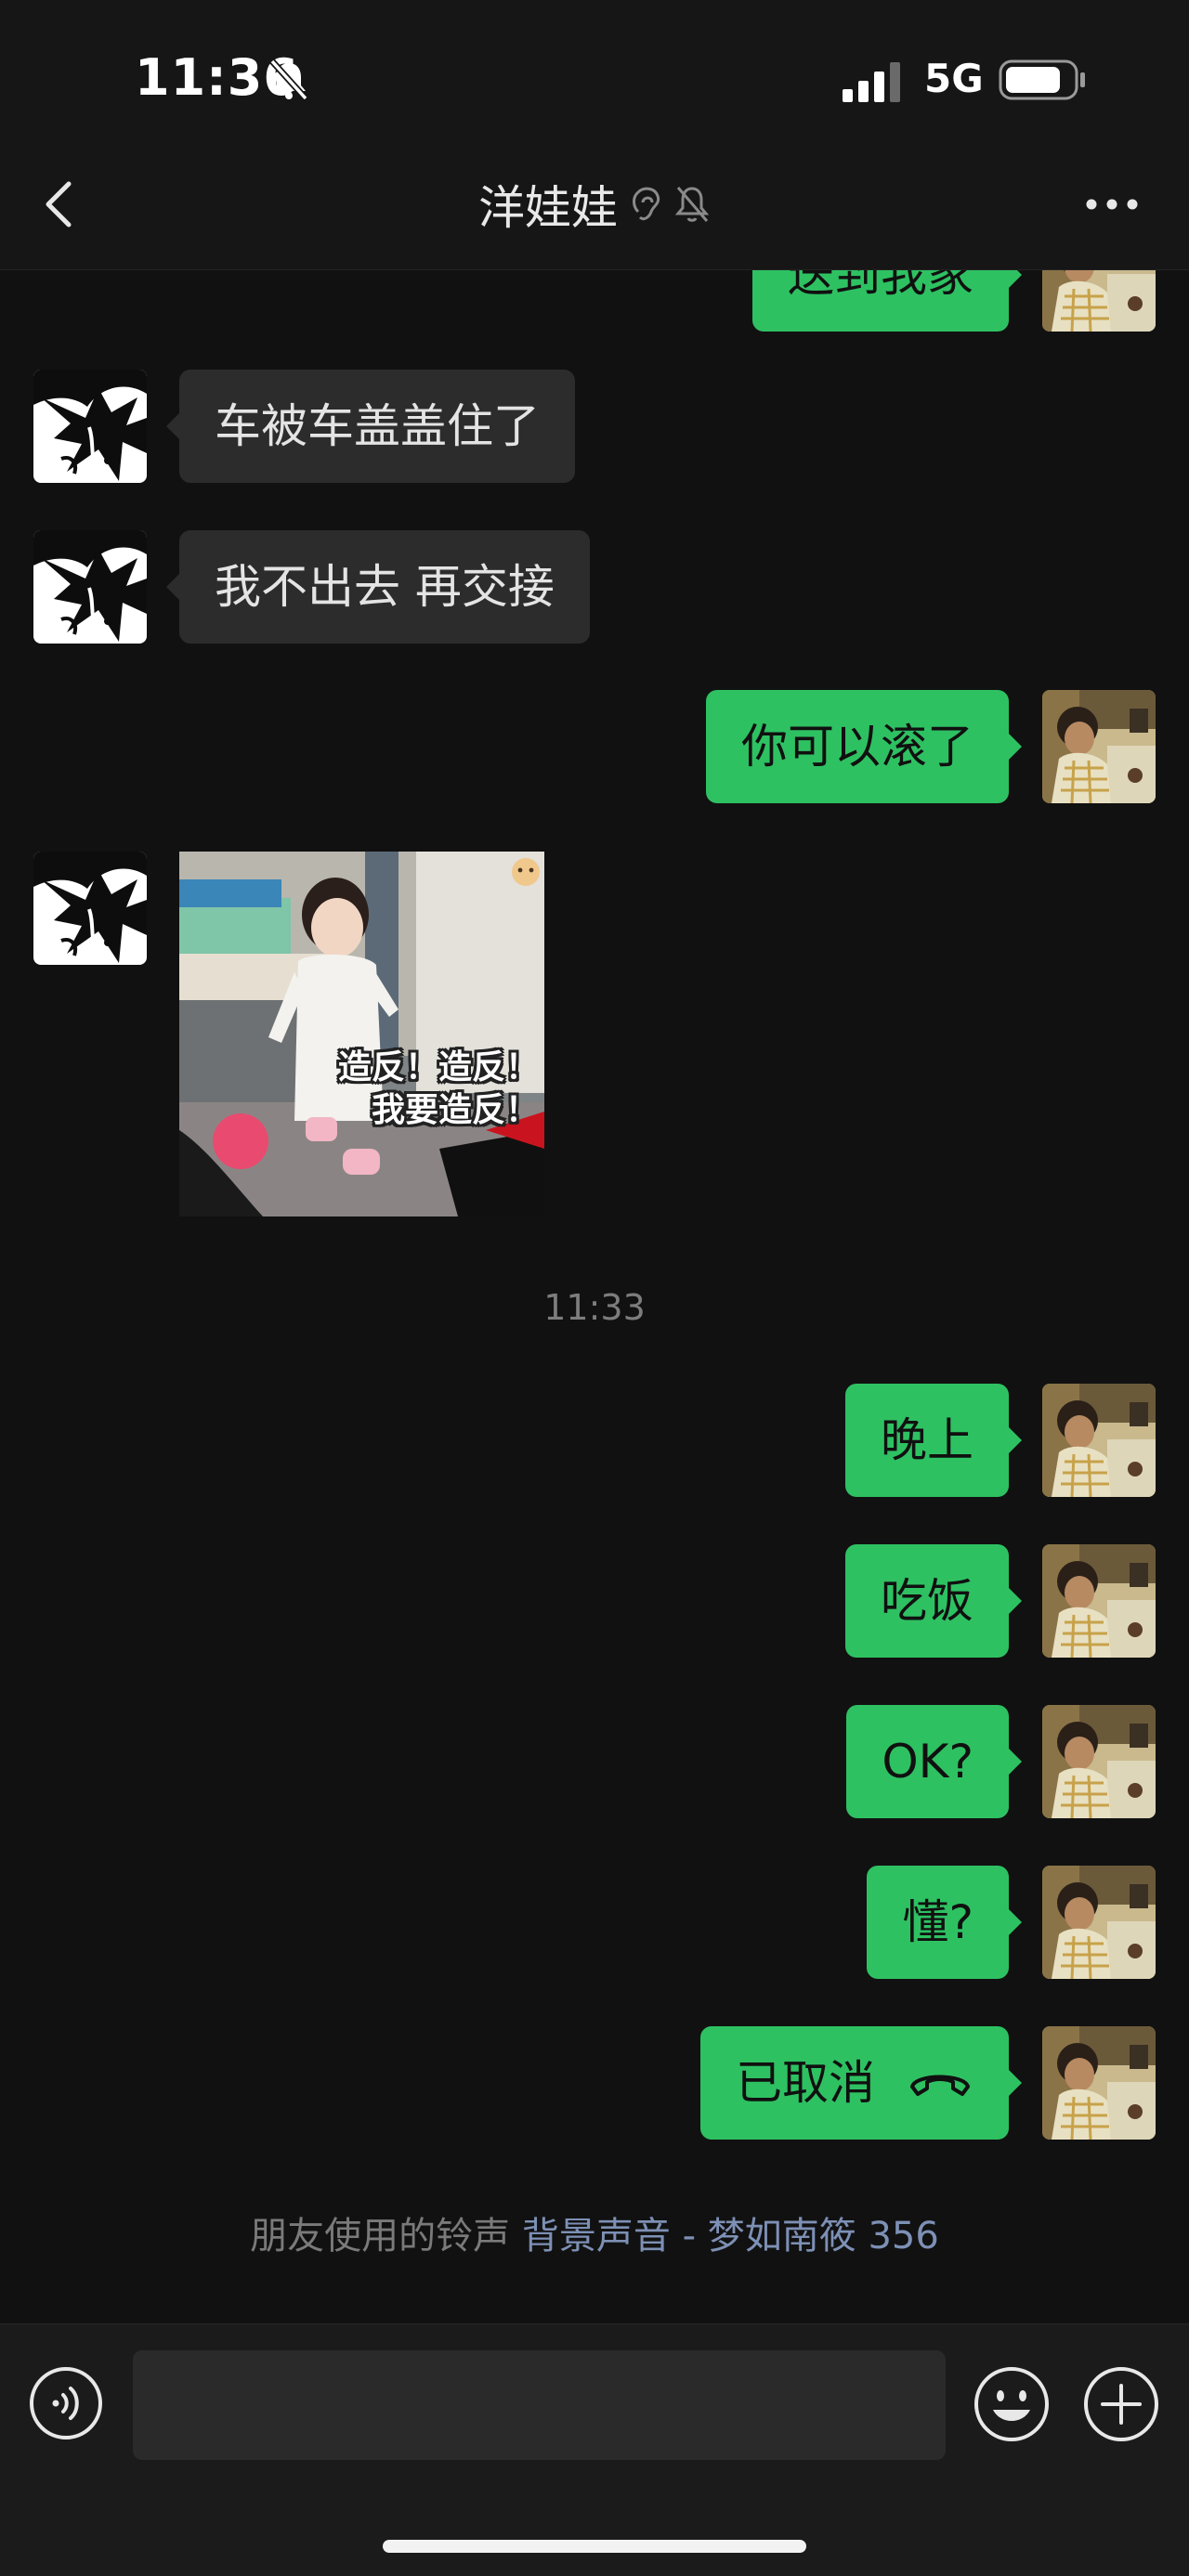 Image resolution: width=1189 pixels, height=2576 pixels. What do you see at coordinates (887, 301) in the screenshot?
I see `message-bubble-out: 送到我家` at bounding box center [887, 301].